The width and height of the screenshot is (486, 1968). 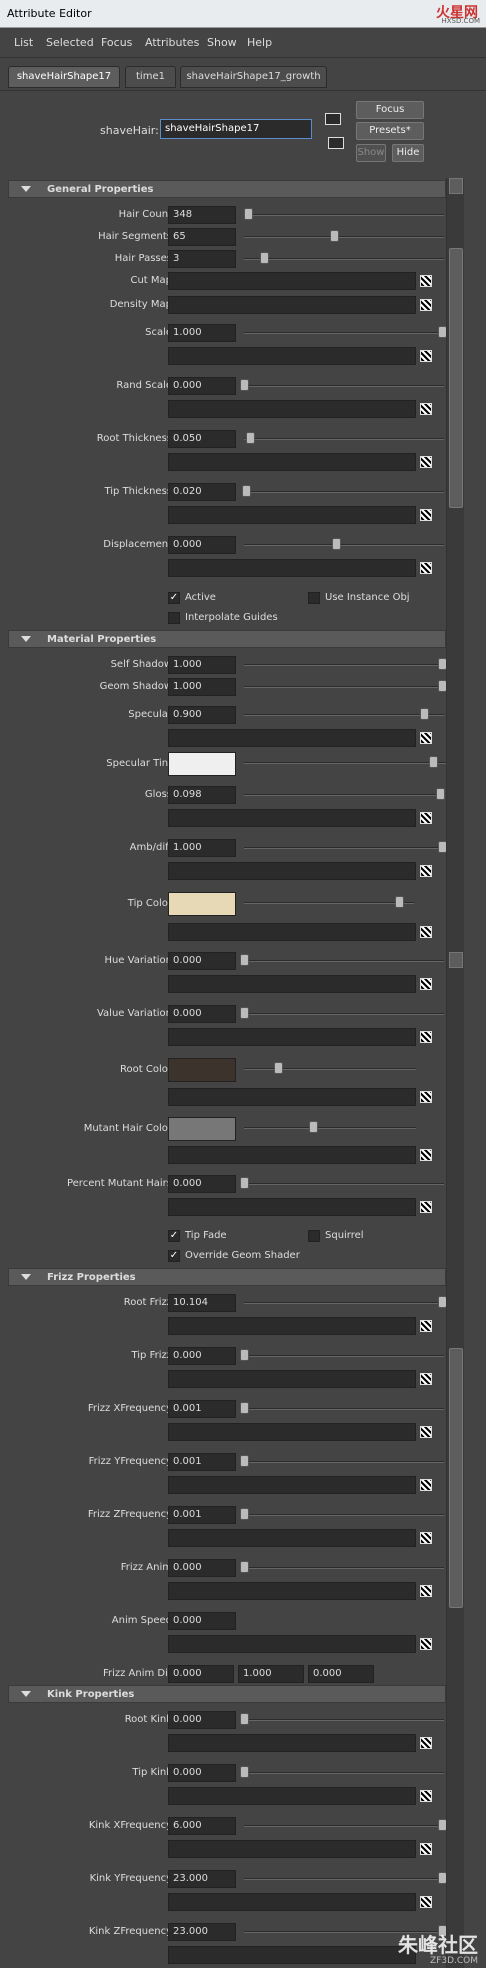 What do you see at coordinates (342, 1461) in the screenshot?
I see `frizz-yfreq-slider` at bounding box center [342, 1461].